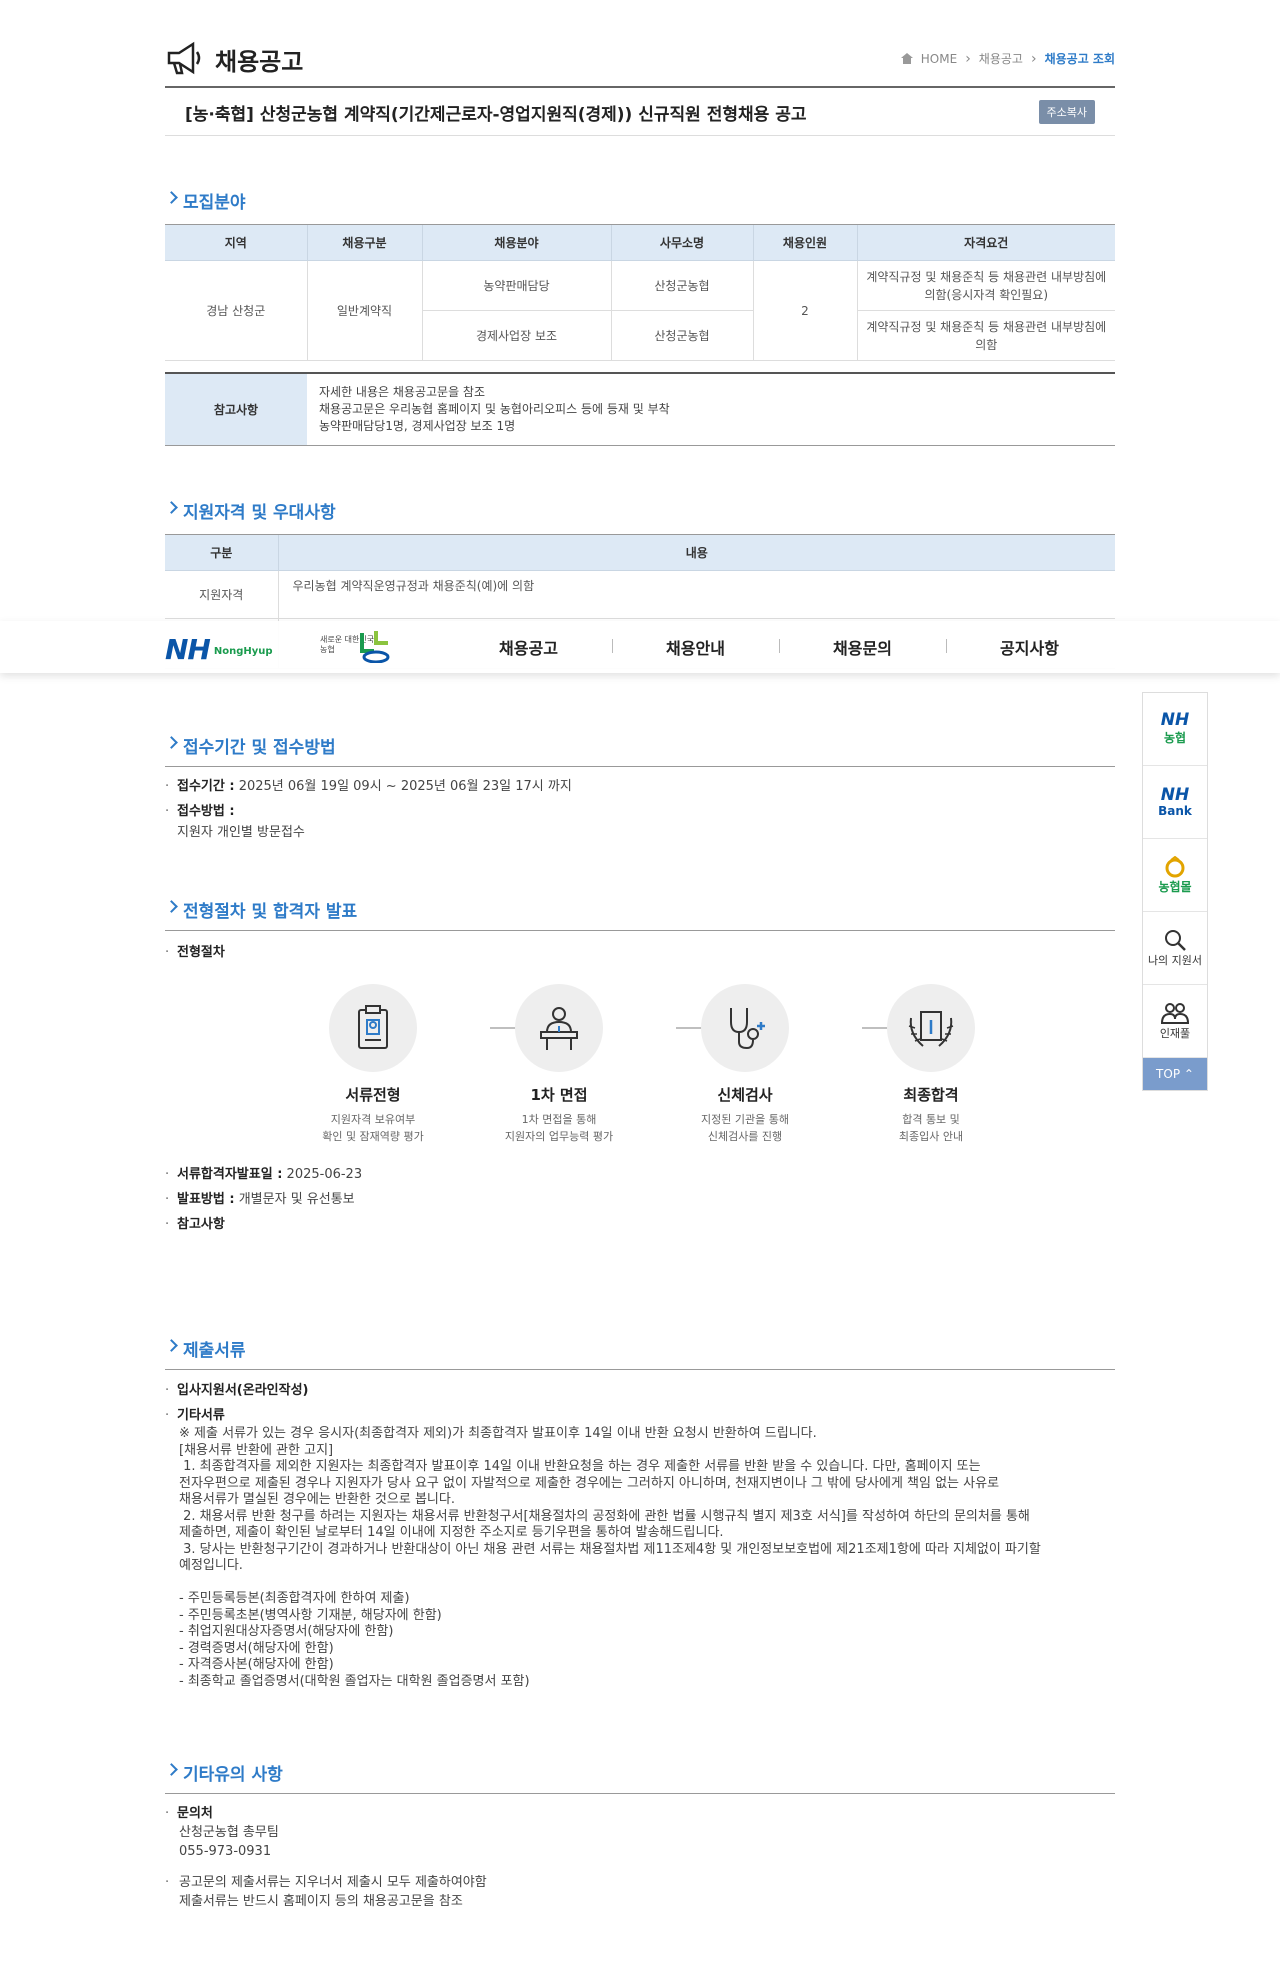 The image size is (1280, 1965). I want to click on col-header: 채용인원, so click(804, 242).